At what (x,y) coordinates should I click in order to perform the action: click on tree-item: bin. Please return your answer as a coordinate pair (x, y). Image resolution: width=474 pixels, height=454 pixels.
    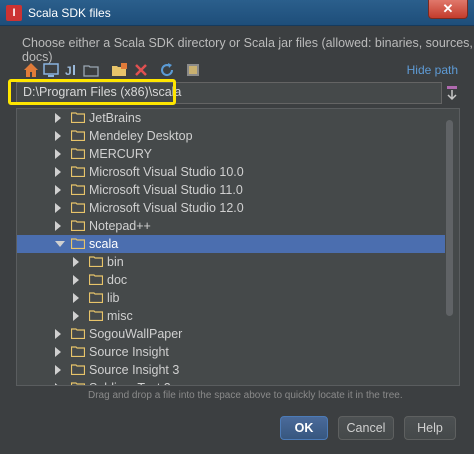
    Looking at the image, I should click on (232, 262).